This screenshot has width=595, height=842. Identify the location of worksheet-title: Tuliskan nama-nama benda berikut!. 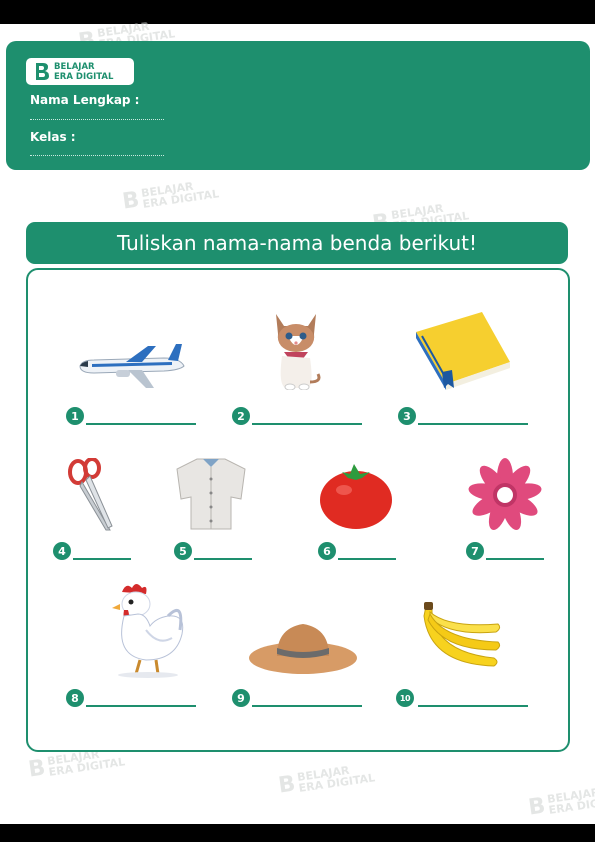
(297, 243).